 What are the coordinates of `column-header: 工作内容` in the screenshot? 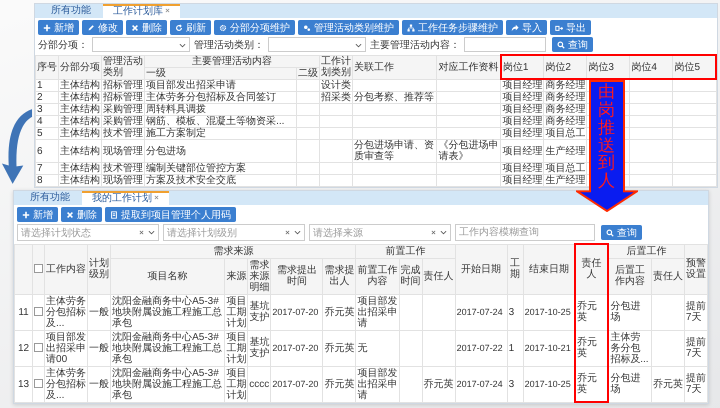 It's located at (66, 269).